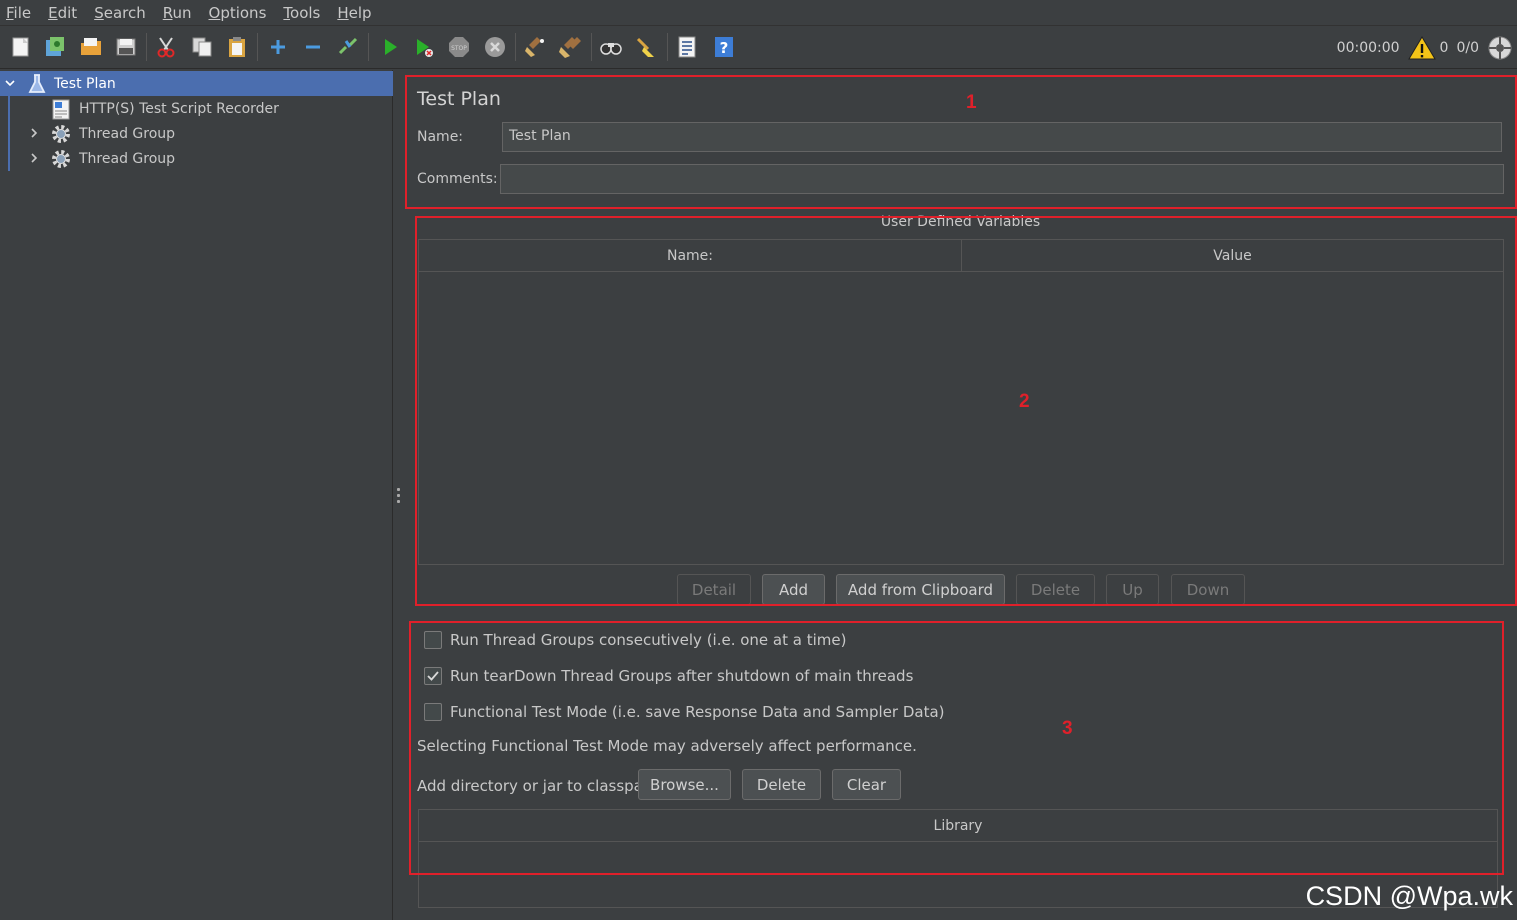 The width and height of the screenshot is (1517, 920). I want to click on reset-search-icon, so click(646, 47).